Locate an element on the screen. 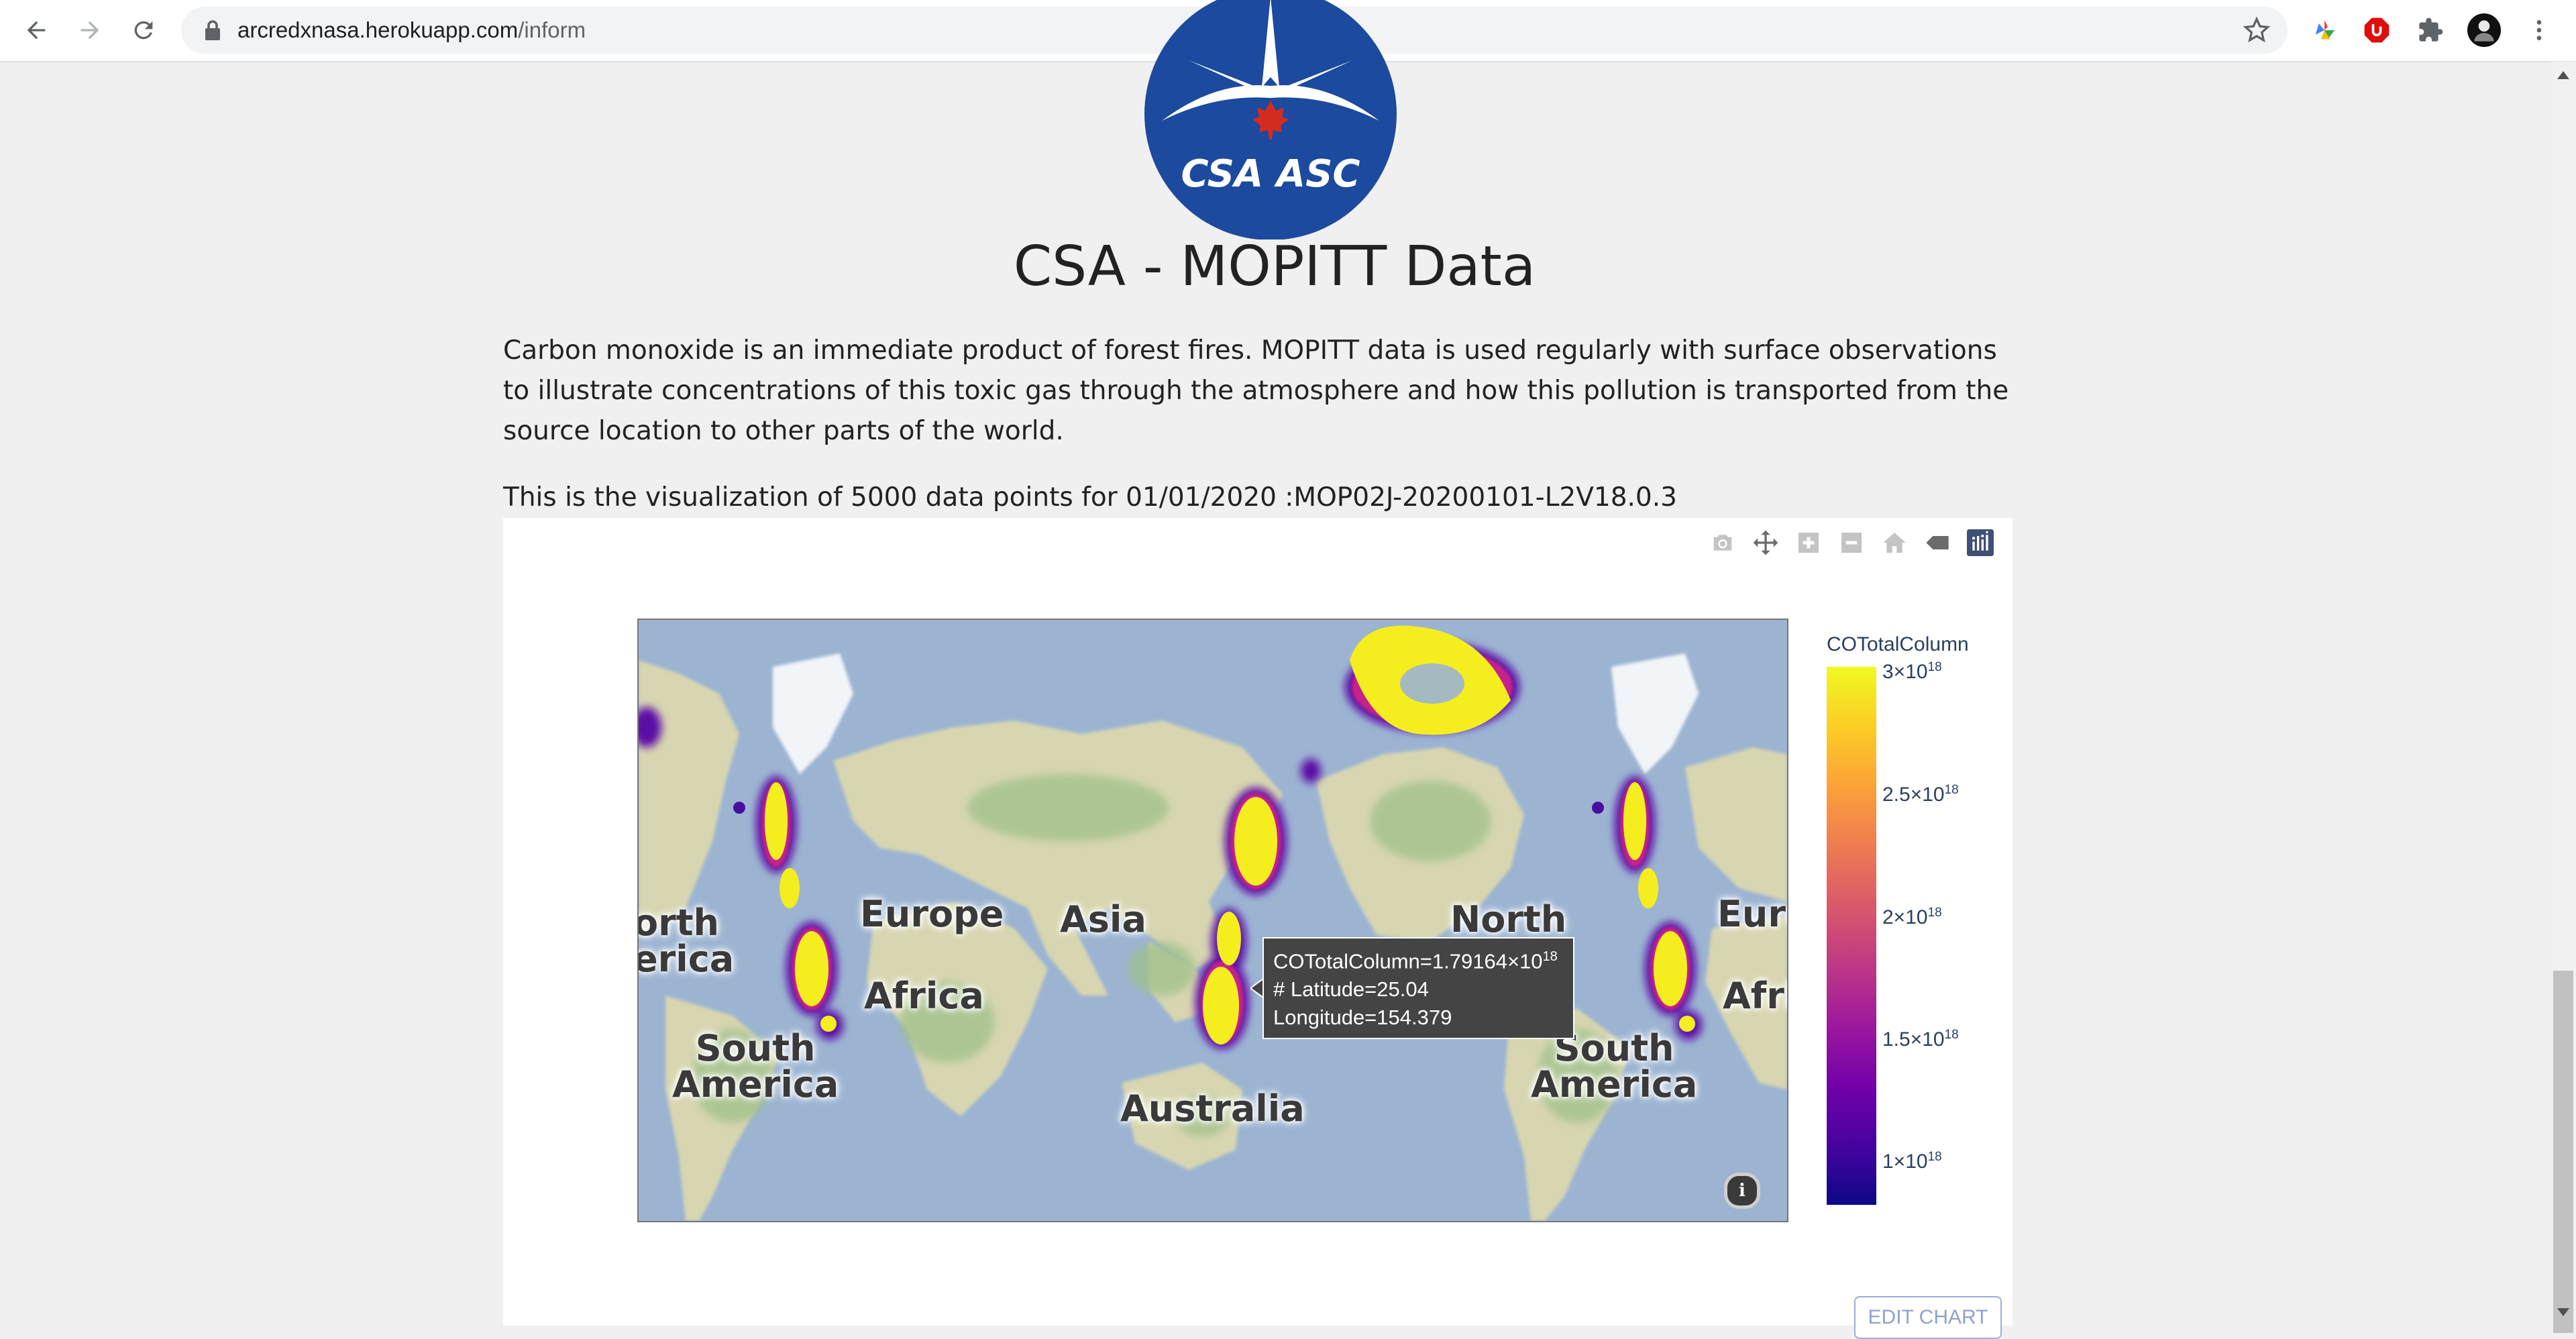  forward-arrow-icon is located at coordinates (89, 30).